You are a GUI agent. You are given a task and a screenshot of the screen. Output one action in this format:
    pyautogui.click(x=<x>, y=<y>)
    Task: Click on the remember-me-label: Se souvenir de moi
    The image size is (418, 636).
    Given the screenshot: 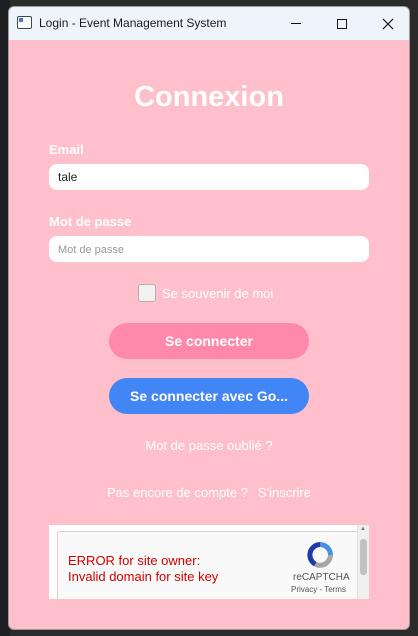 What is the action you would take?
    pyautogui.click(x=217, y=293)
    